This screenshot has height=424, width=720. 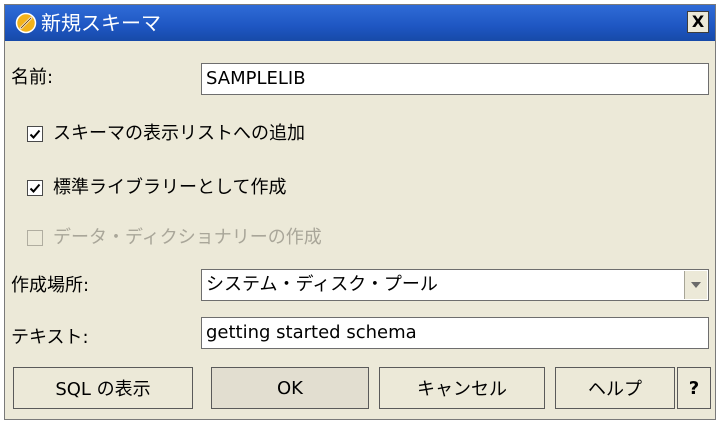 What do you see at coordinates (615, 388) in the screenshot?
I see `help-button: ヘルプ` at bounding box center [615, 388].